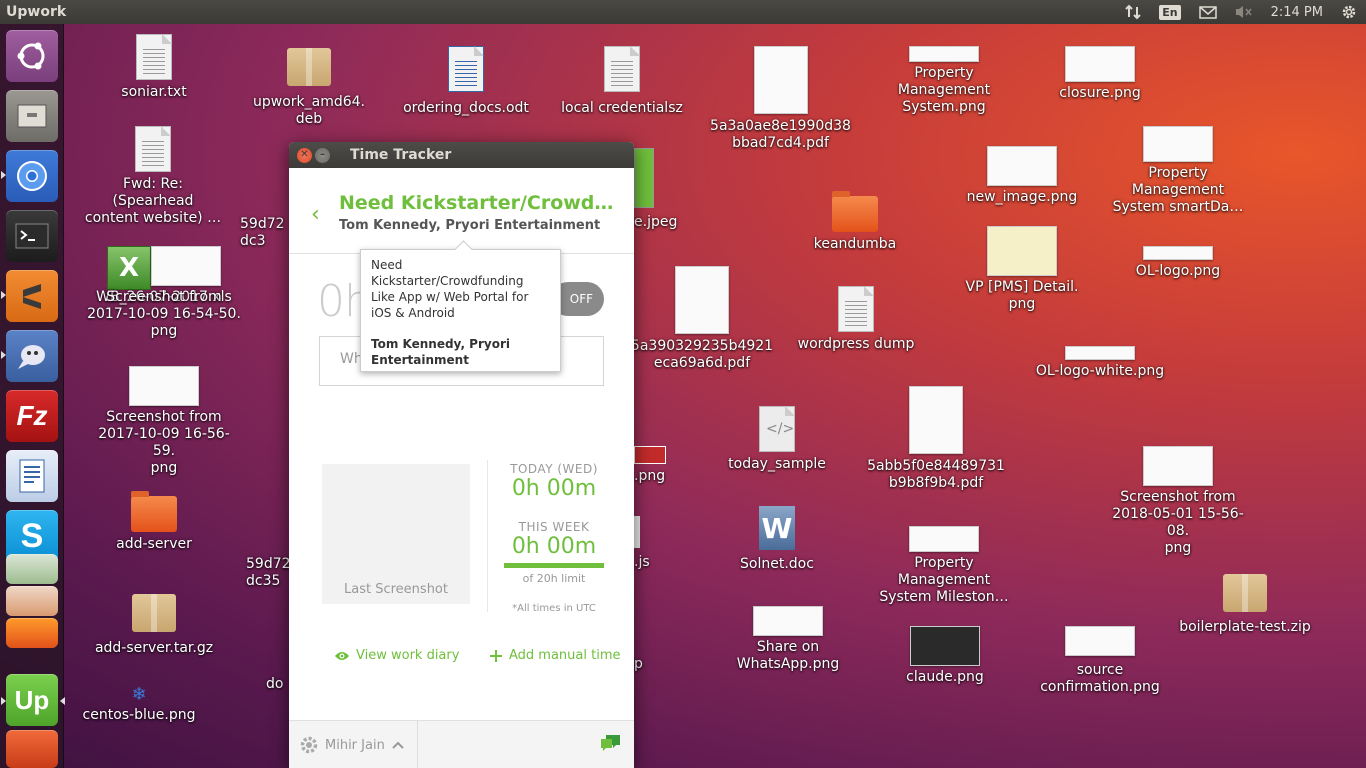  What do you see at coordinates (309, 88) in the screenshot?
I see `desktop-file: upwork_amd64. deb` at bounding box center [309, 88].